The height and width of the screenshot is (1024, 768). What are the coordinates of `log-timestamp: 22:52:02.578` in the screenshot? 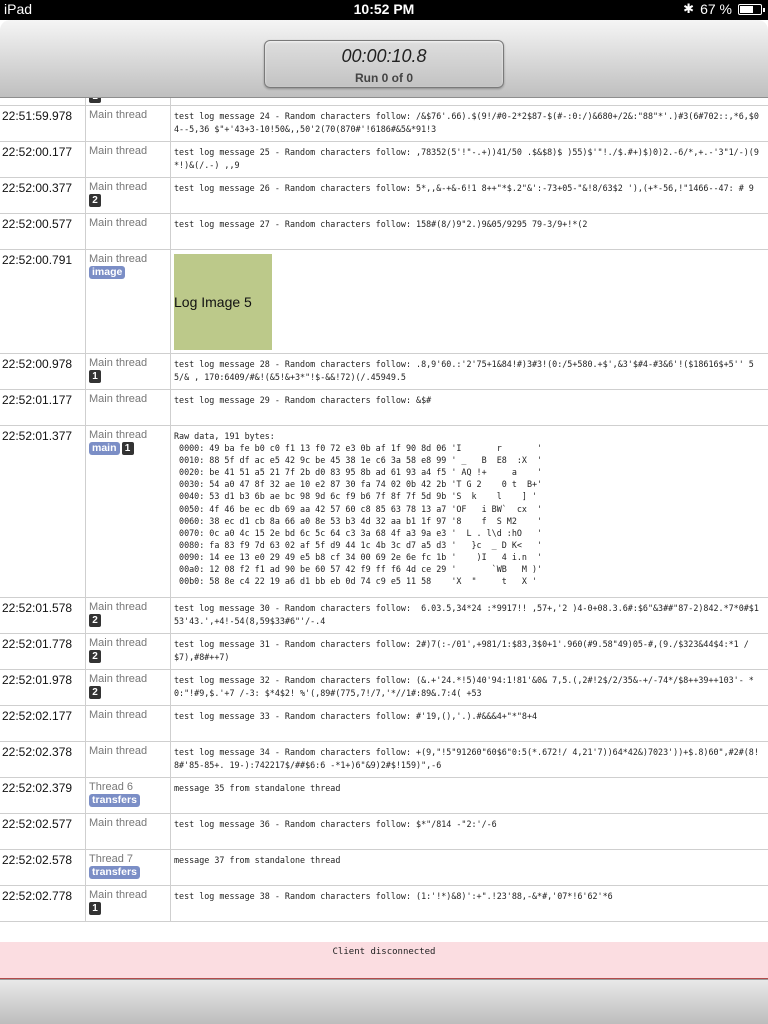 It's located at (37, 860).